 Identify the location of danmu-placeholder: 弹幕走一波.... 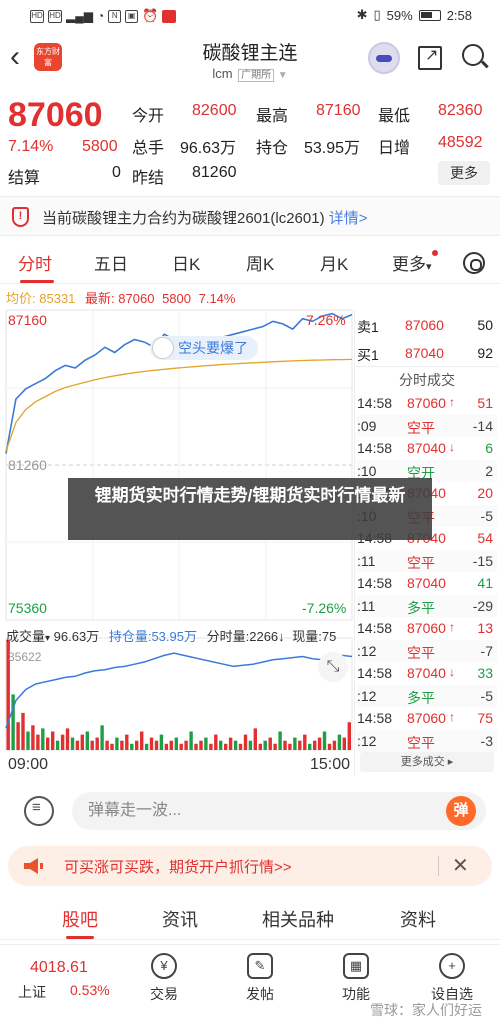
(135, 810).